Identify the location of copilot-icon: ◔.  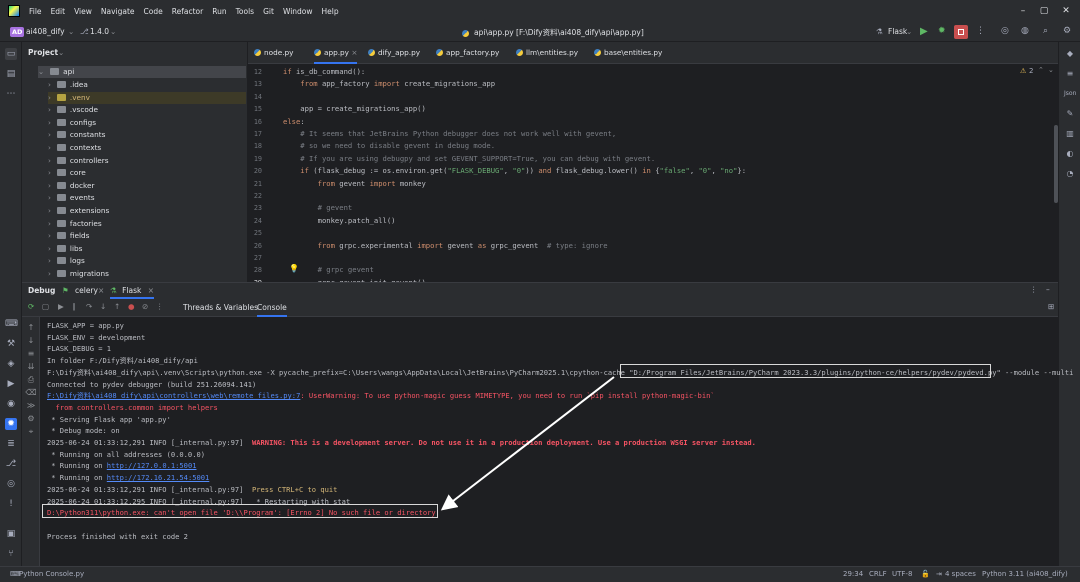
(1070, 174).